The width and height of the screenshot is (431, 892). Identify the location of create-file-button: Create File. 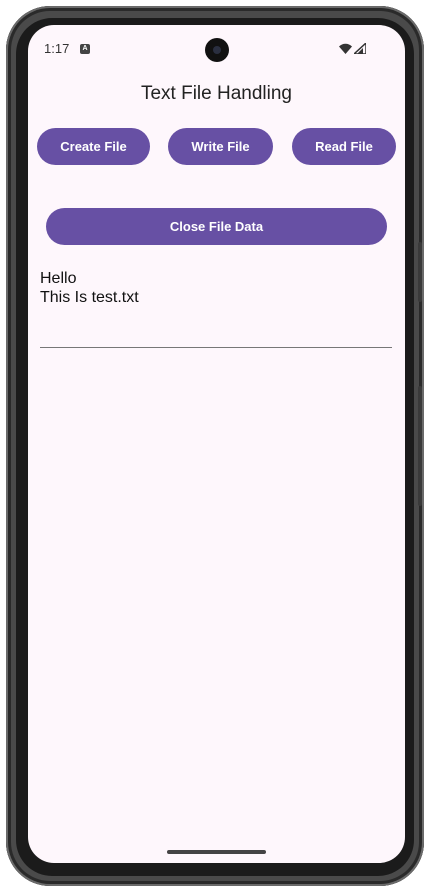
(93, 146).